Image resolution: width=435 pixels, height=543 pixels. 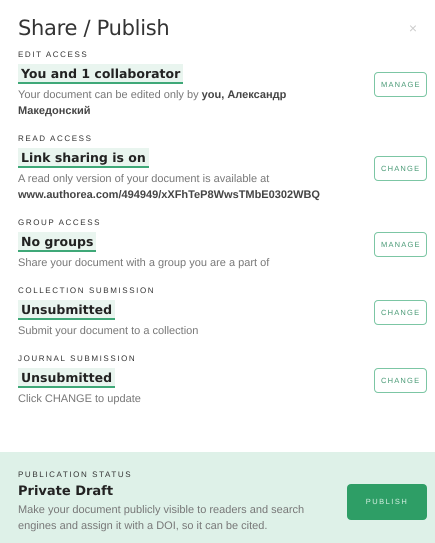 What do you see at coordinates (108, 331) in the screenshot?
I see `section-description: Submit your document to a collection` at bounding box center [108, 331].